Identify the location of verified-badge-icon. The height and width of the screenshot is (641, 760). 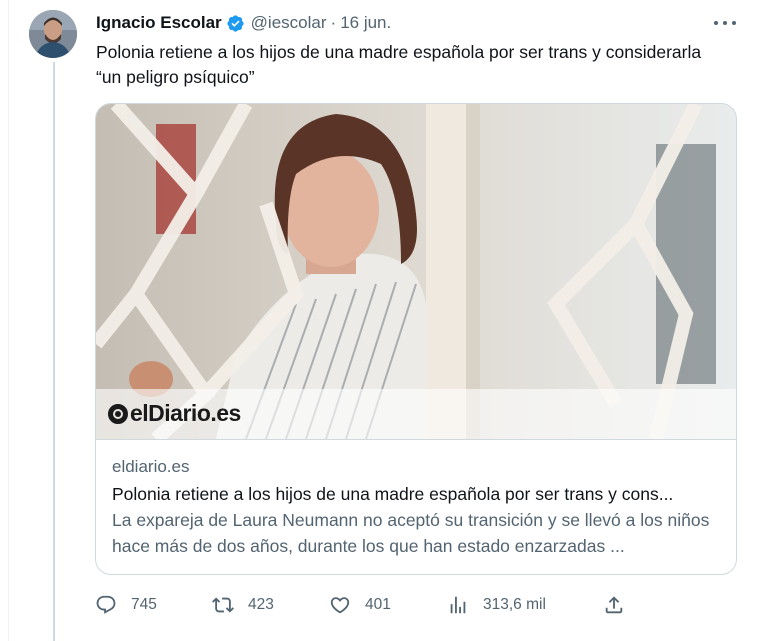
(235, 23).